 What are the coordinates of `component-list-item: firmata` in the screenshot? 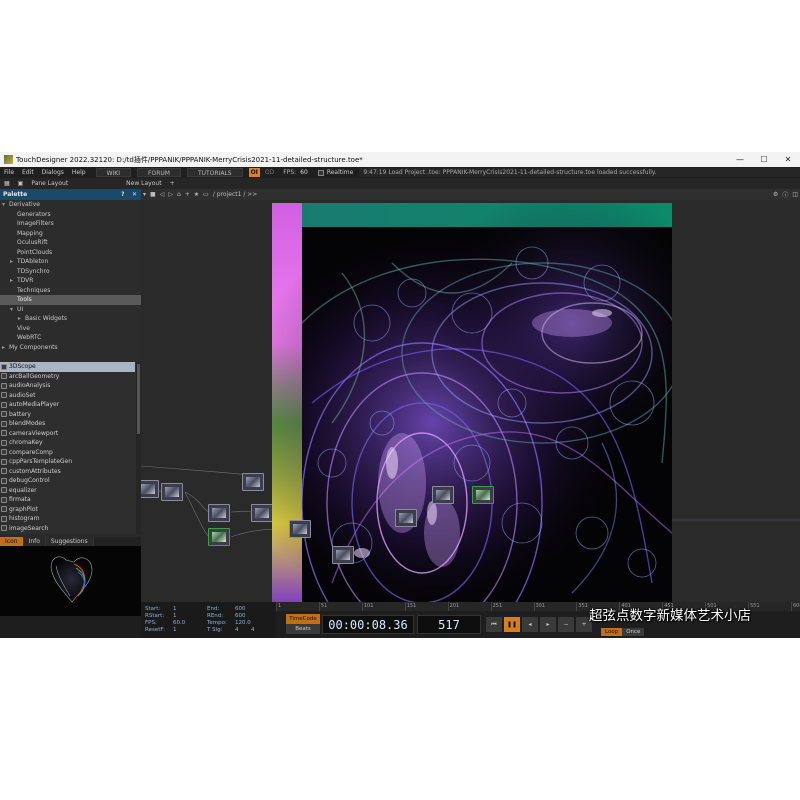 It's located at (70, 500).